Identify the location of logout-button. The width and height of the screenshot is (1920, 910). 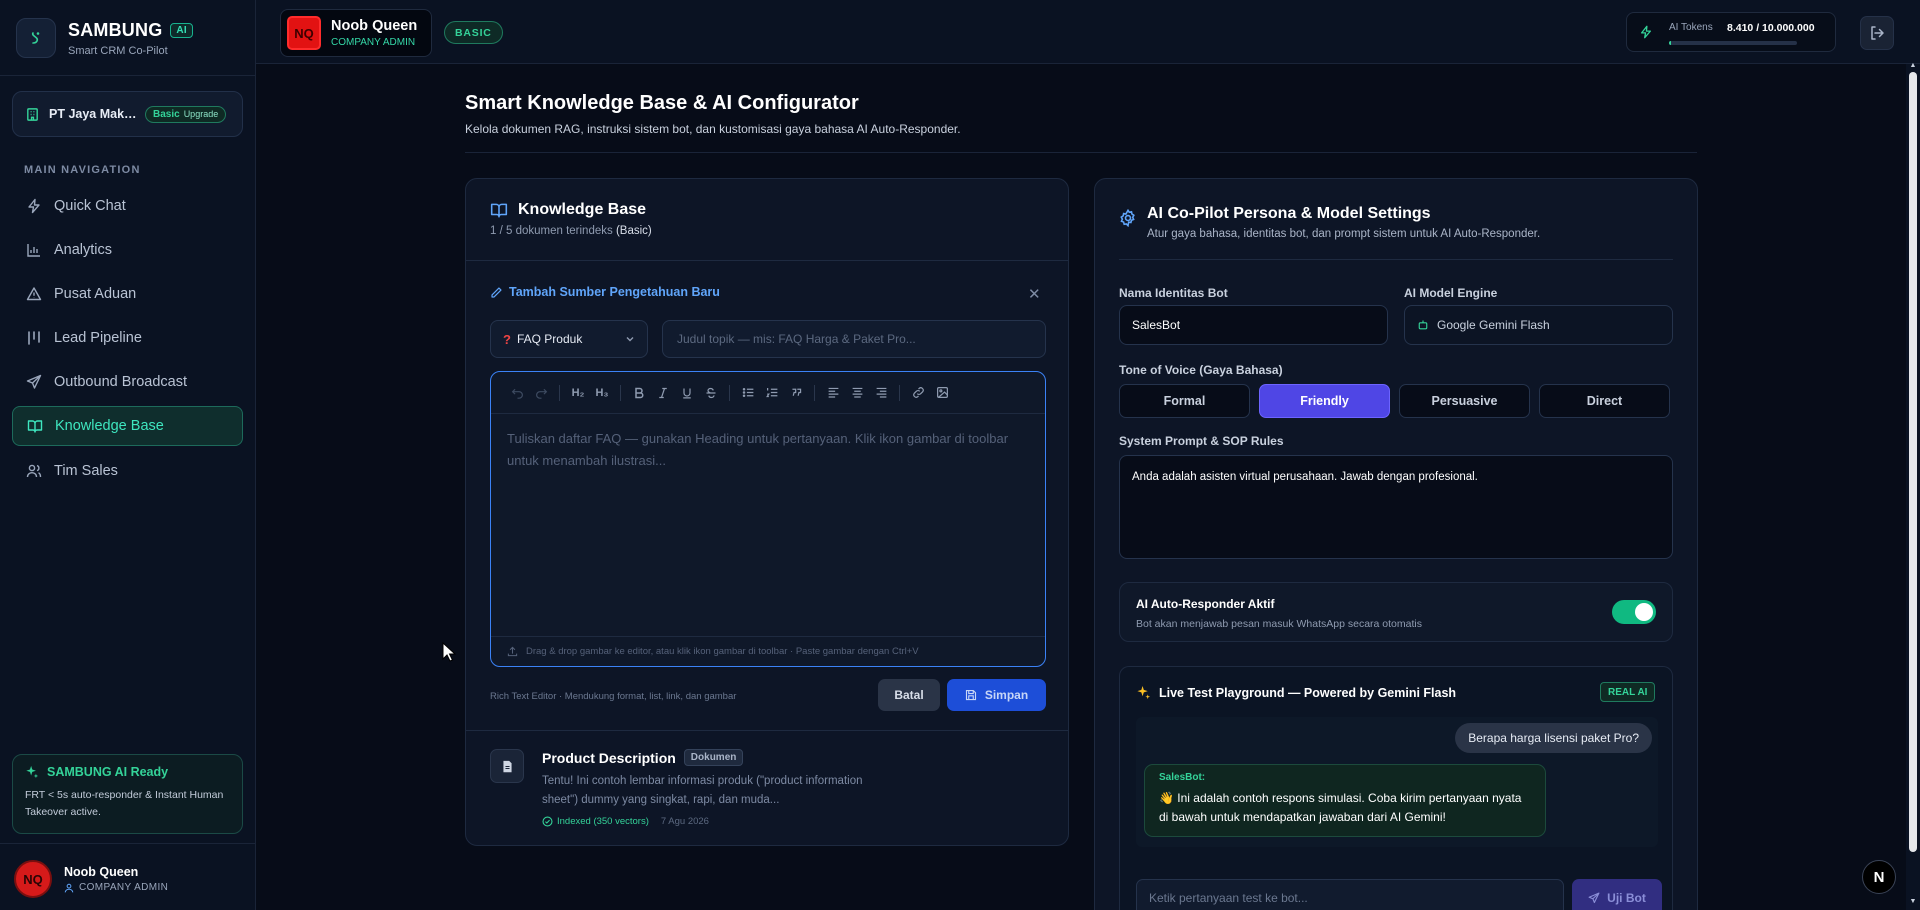
(1877, 33).